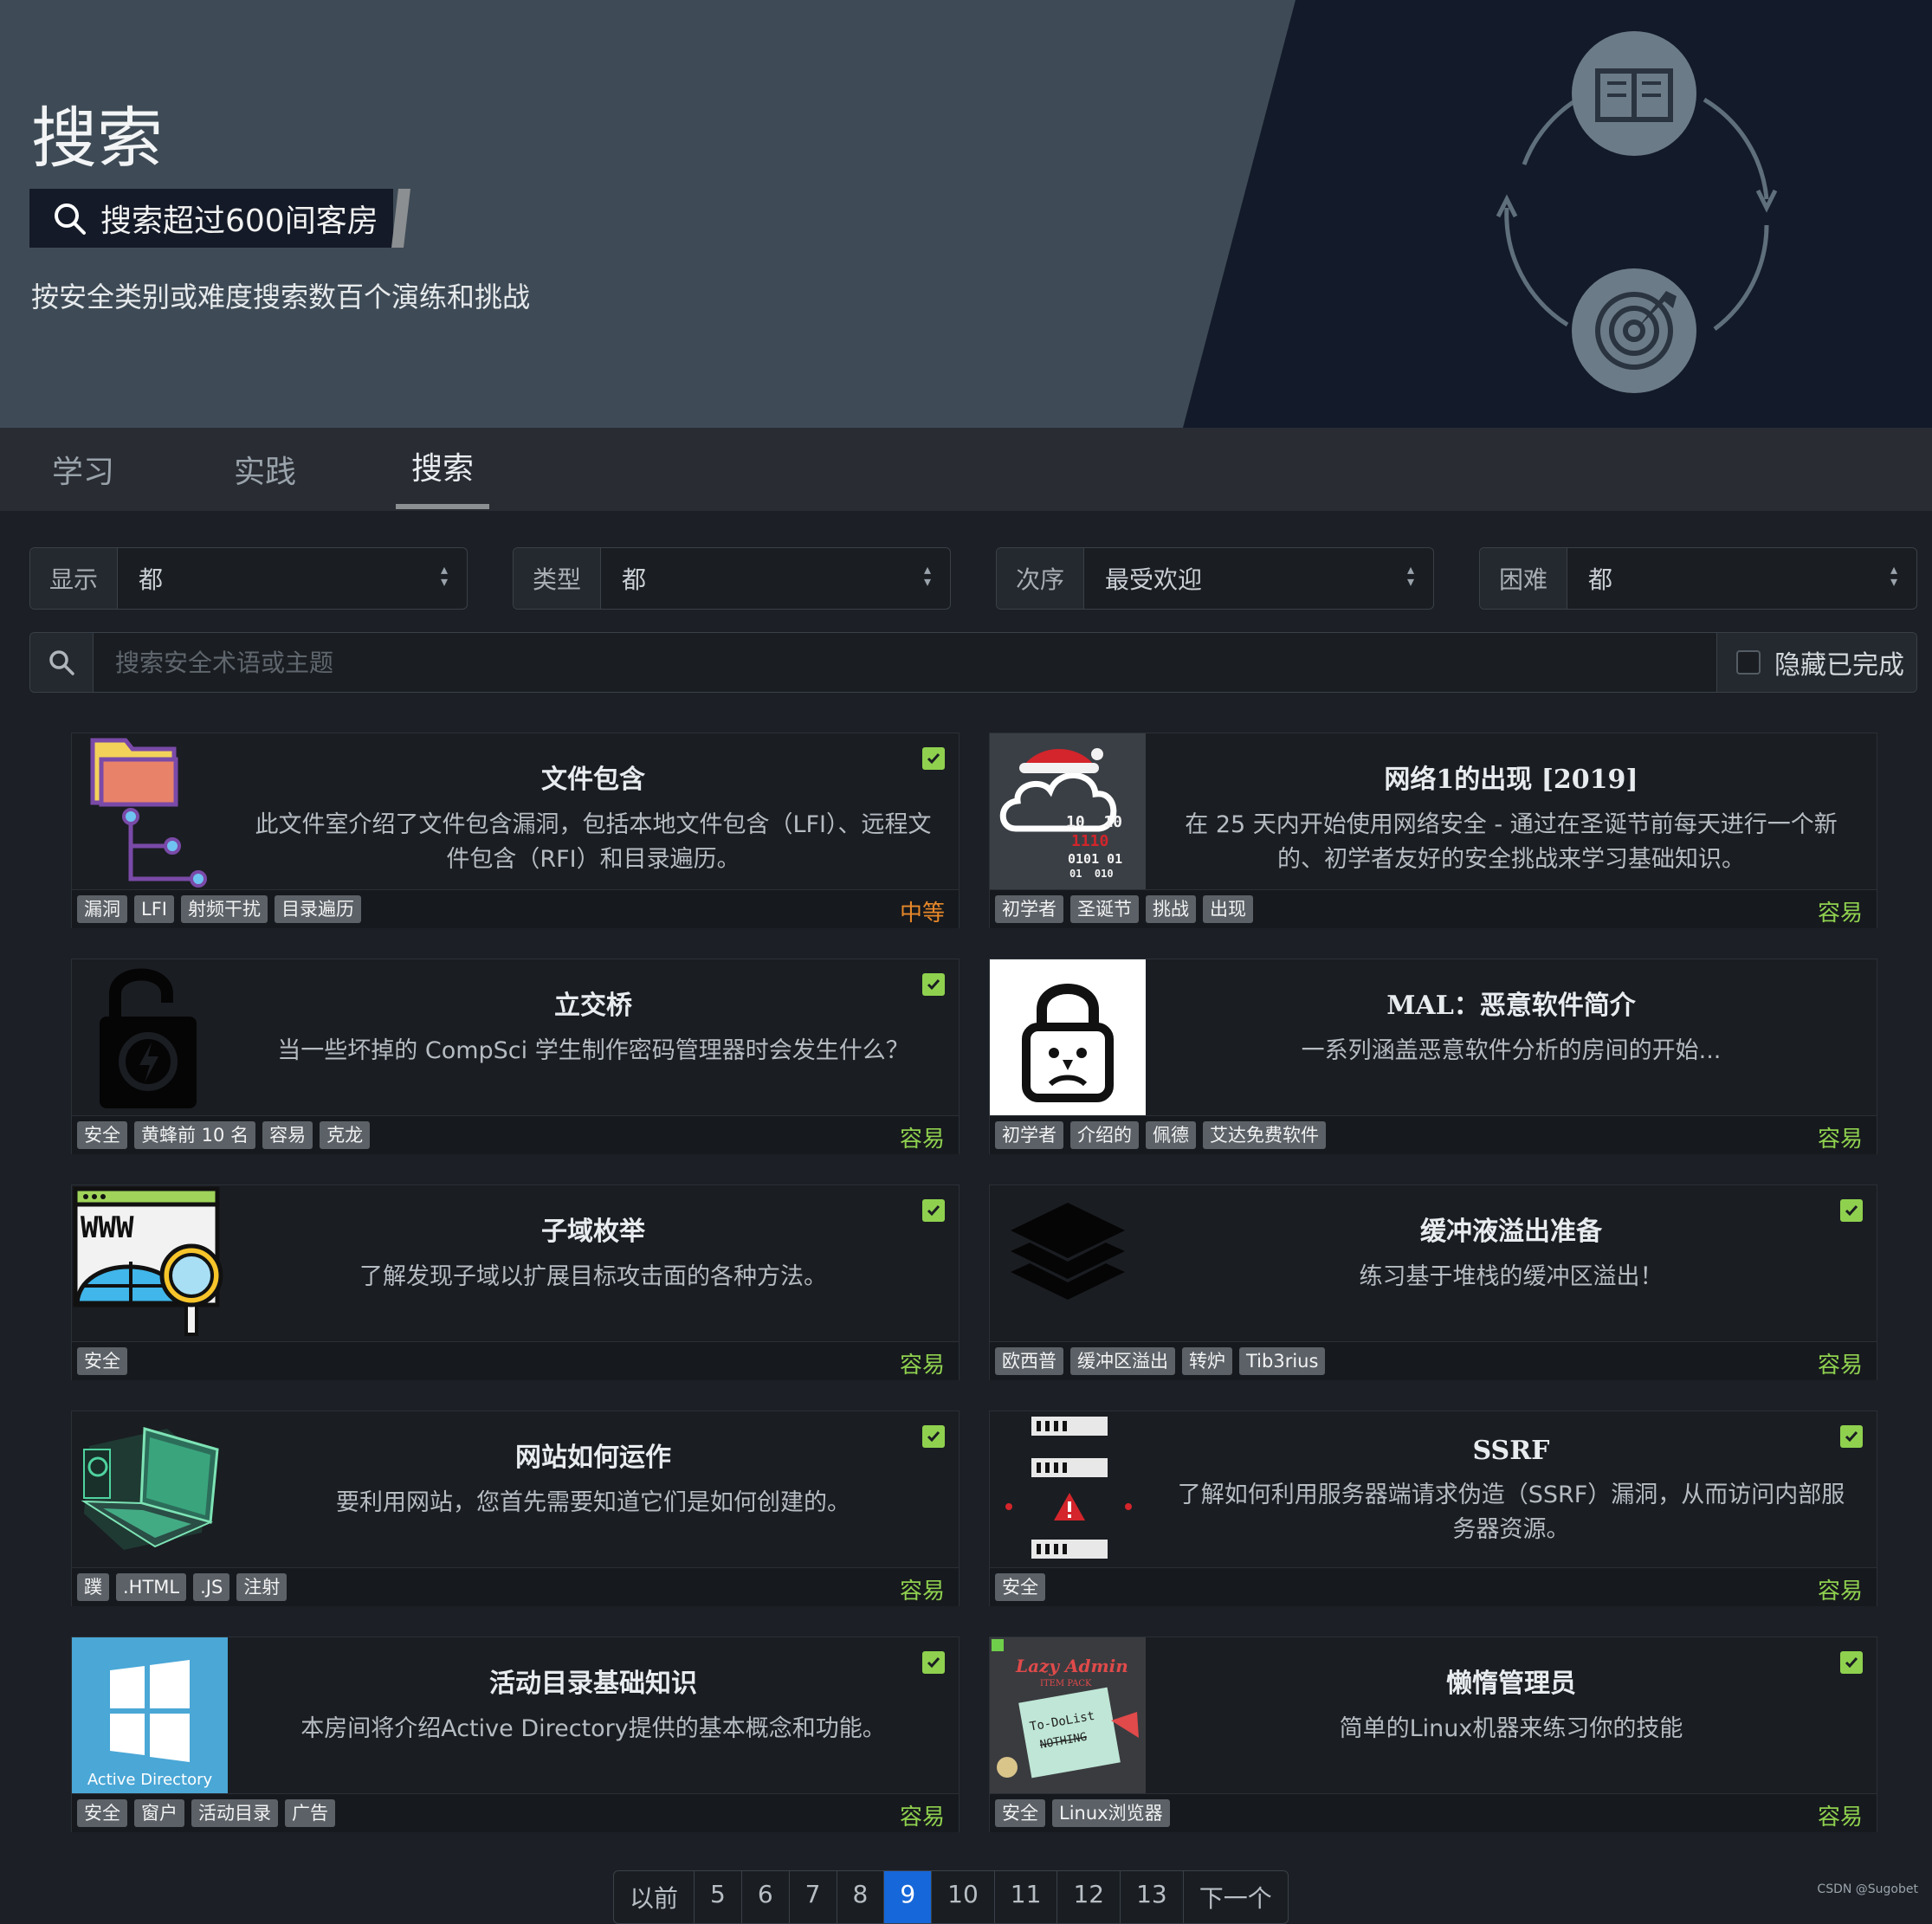  What do you see at coordinates (83, 469) in the screenshot?
I see `tab-learn: 学习` at bounding box center [83, 469].